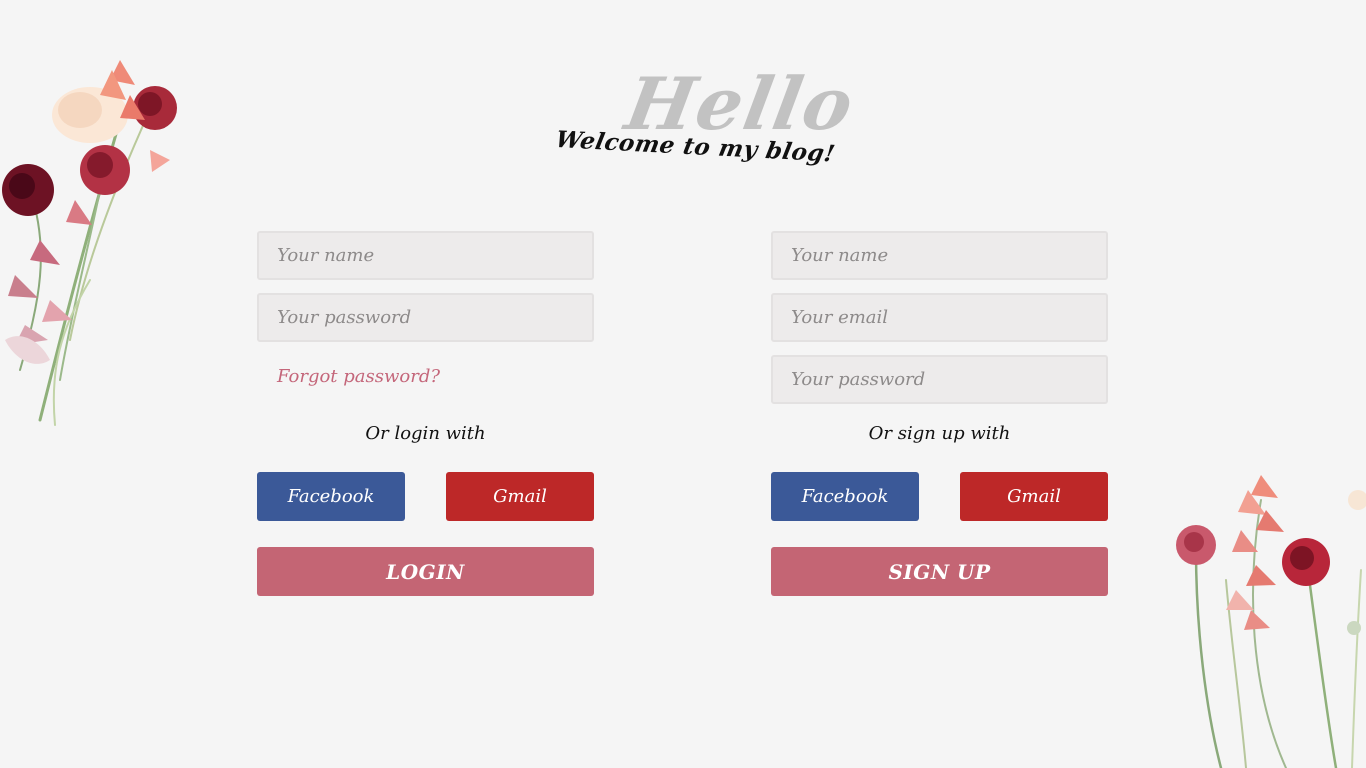 The width and height of the screenshot is (1366, 768). What do you see at coordinates (331, 496) in the screenshot?
I see `login-facebook-button: Facebook` at bounding box center [331, 496].